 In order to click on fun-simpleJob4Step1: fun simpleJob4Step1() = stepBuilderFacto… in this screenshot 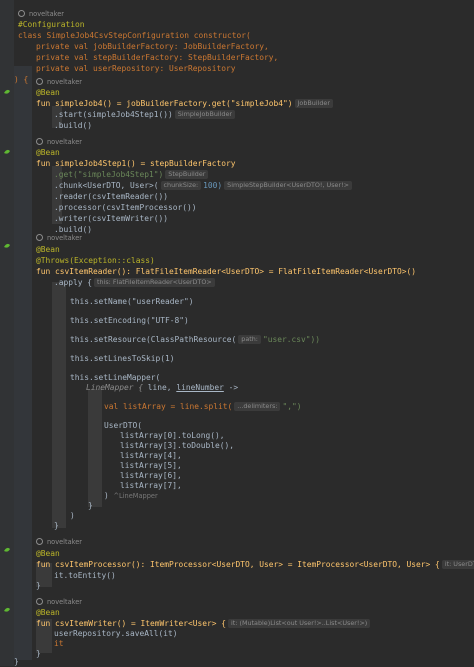, I will do `click(136, 163)`.